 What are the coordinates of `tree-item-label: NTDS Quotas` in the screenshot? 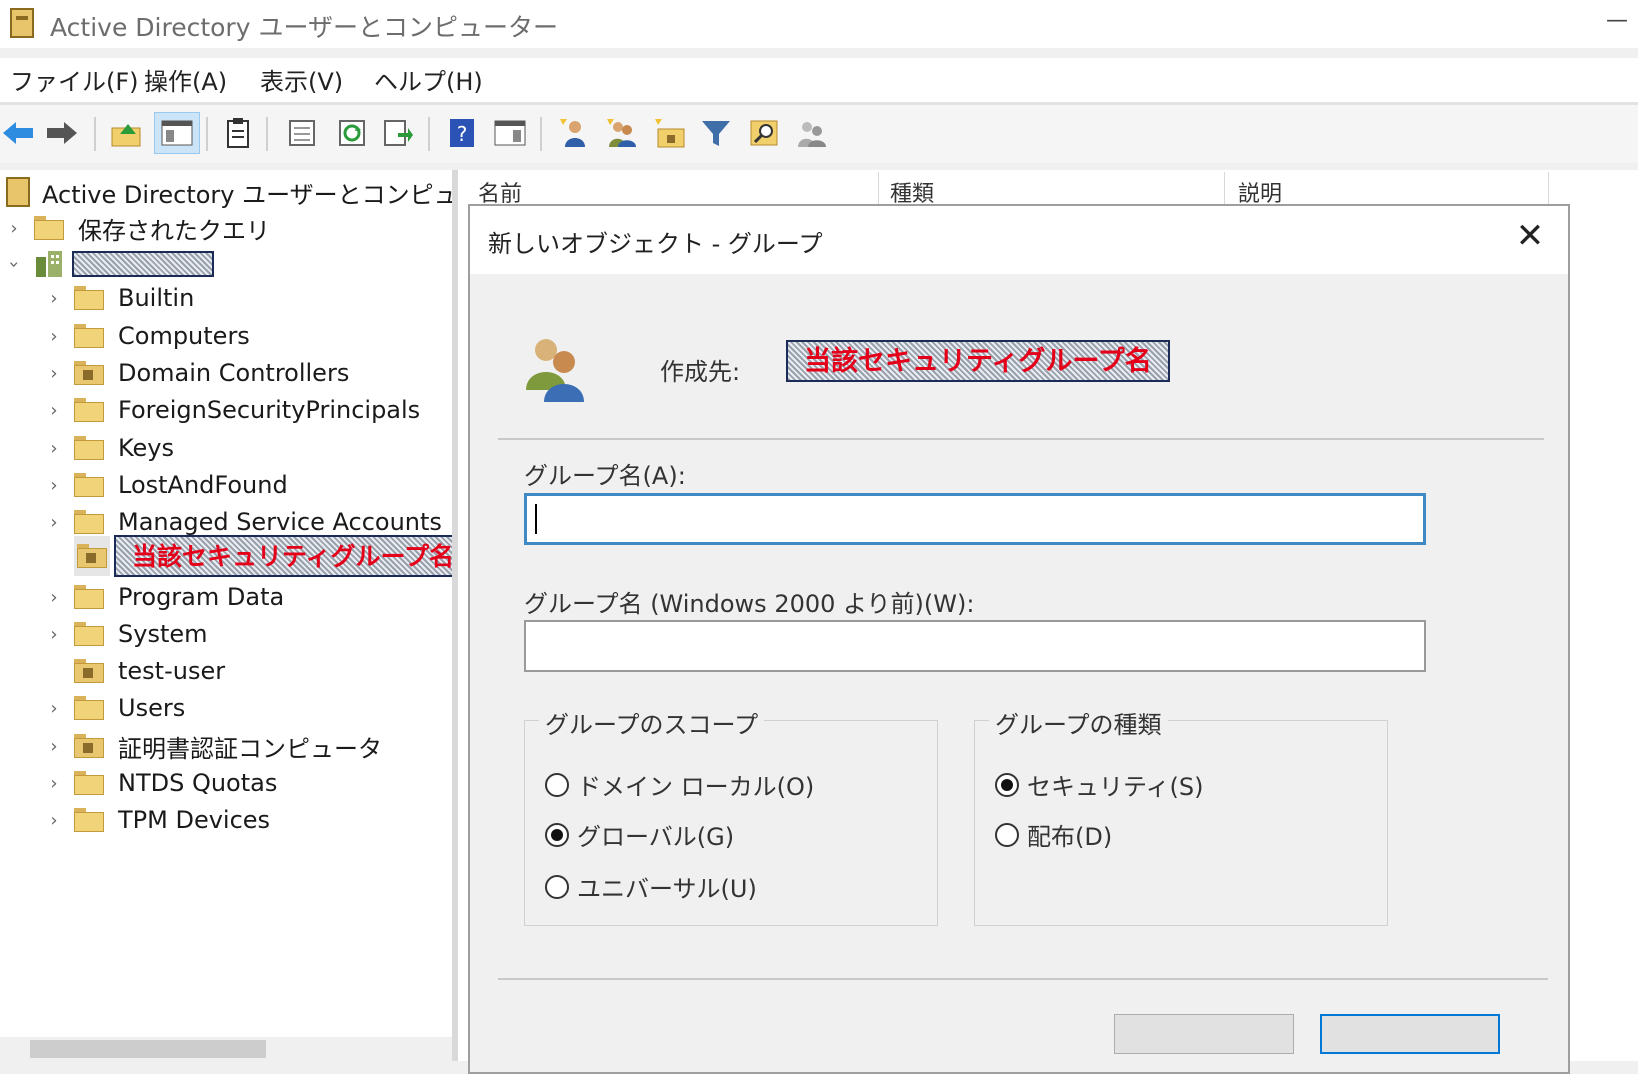 It's located at (198, 783).